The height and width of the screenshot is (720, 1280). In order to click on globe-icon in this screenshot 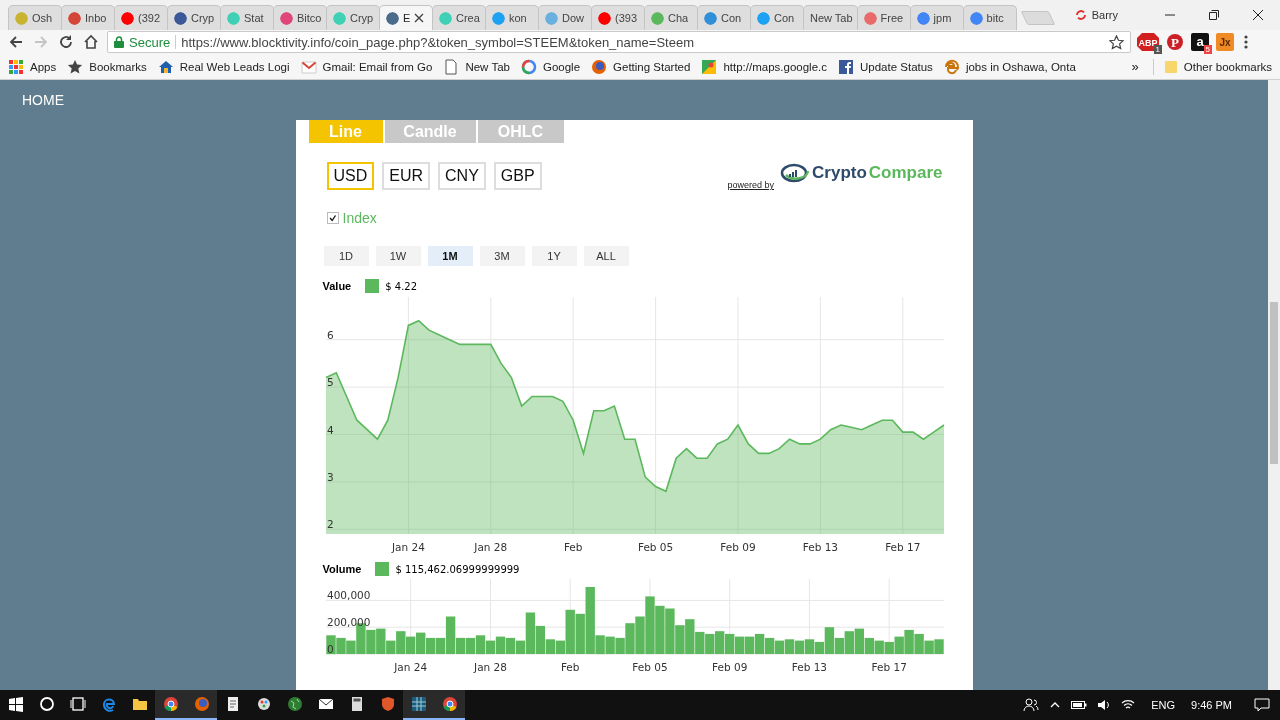, I will do `click(294, 704)`.